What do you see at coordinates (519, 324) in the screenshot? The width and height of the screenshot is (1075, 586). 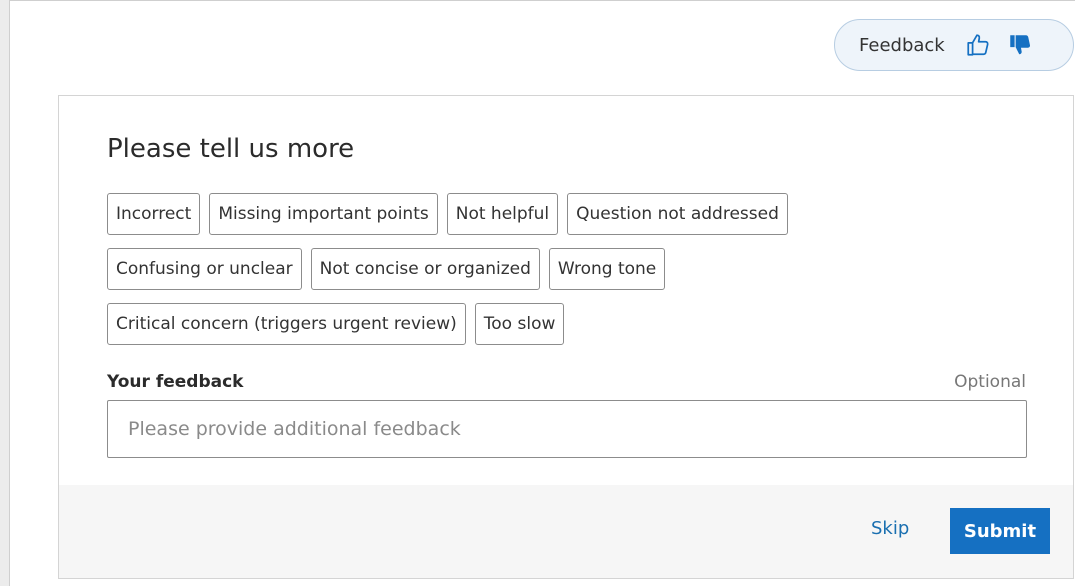 I see `tag-too-slow: Too slow` at bounding box center [519, 324].